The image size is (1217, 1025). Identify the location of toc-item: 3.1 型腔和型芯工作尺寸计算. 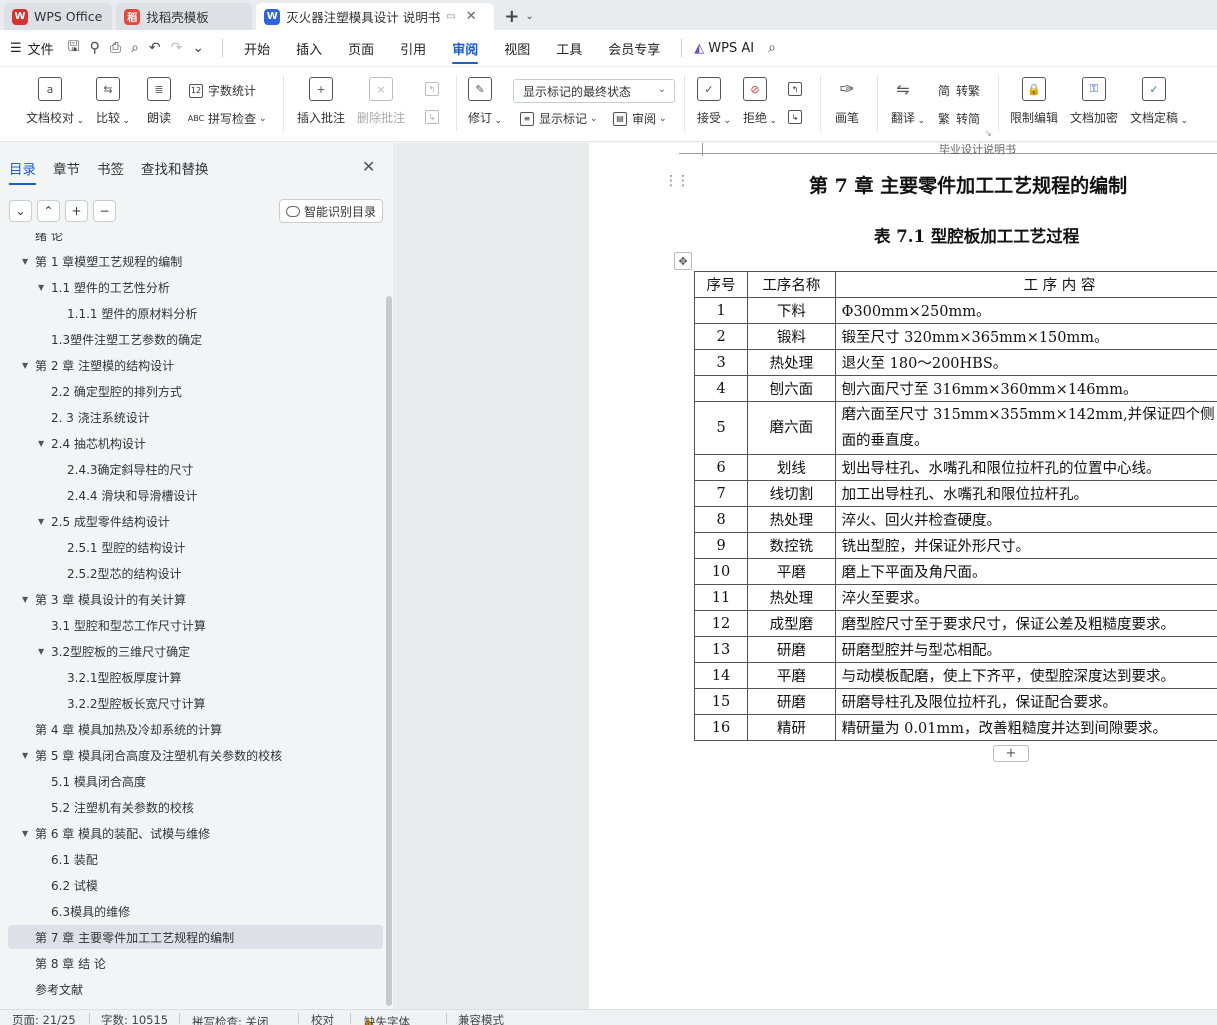
(195, 625).